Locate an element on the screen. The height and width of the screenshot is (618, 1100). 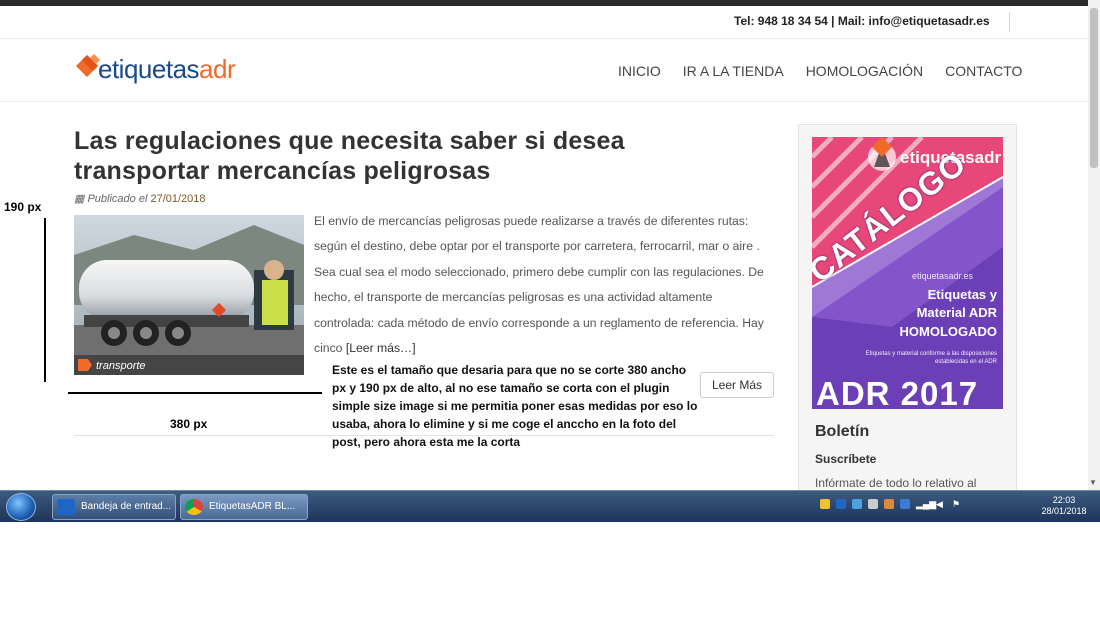
site-logo: etiquetasadr is located at coordinates (169, 70).